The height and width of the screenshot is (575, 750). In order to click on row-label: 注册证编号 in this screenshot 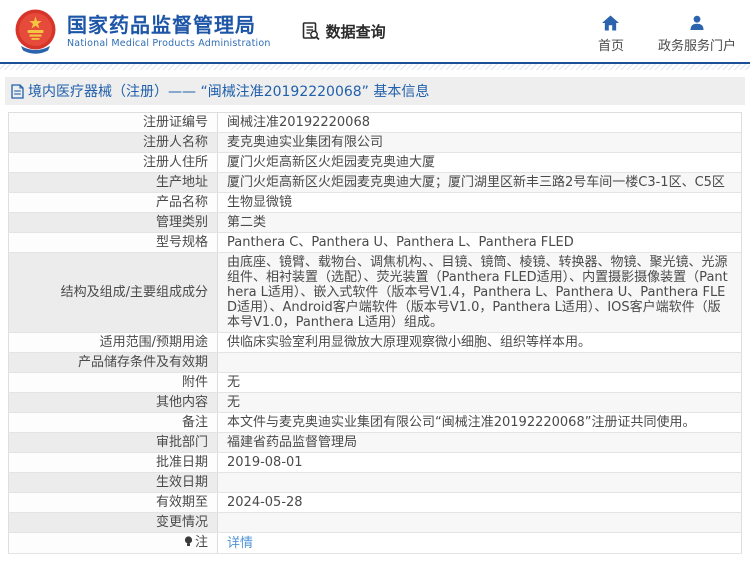, I will do `click(113, 122)`.